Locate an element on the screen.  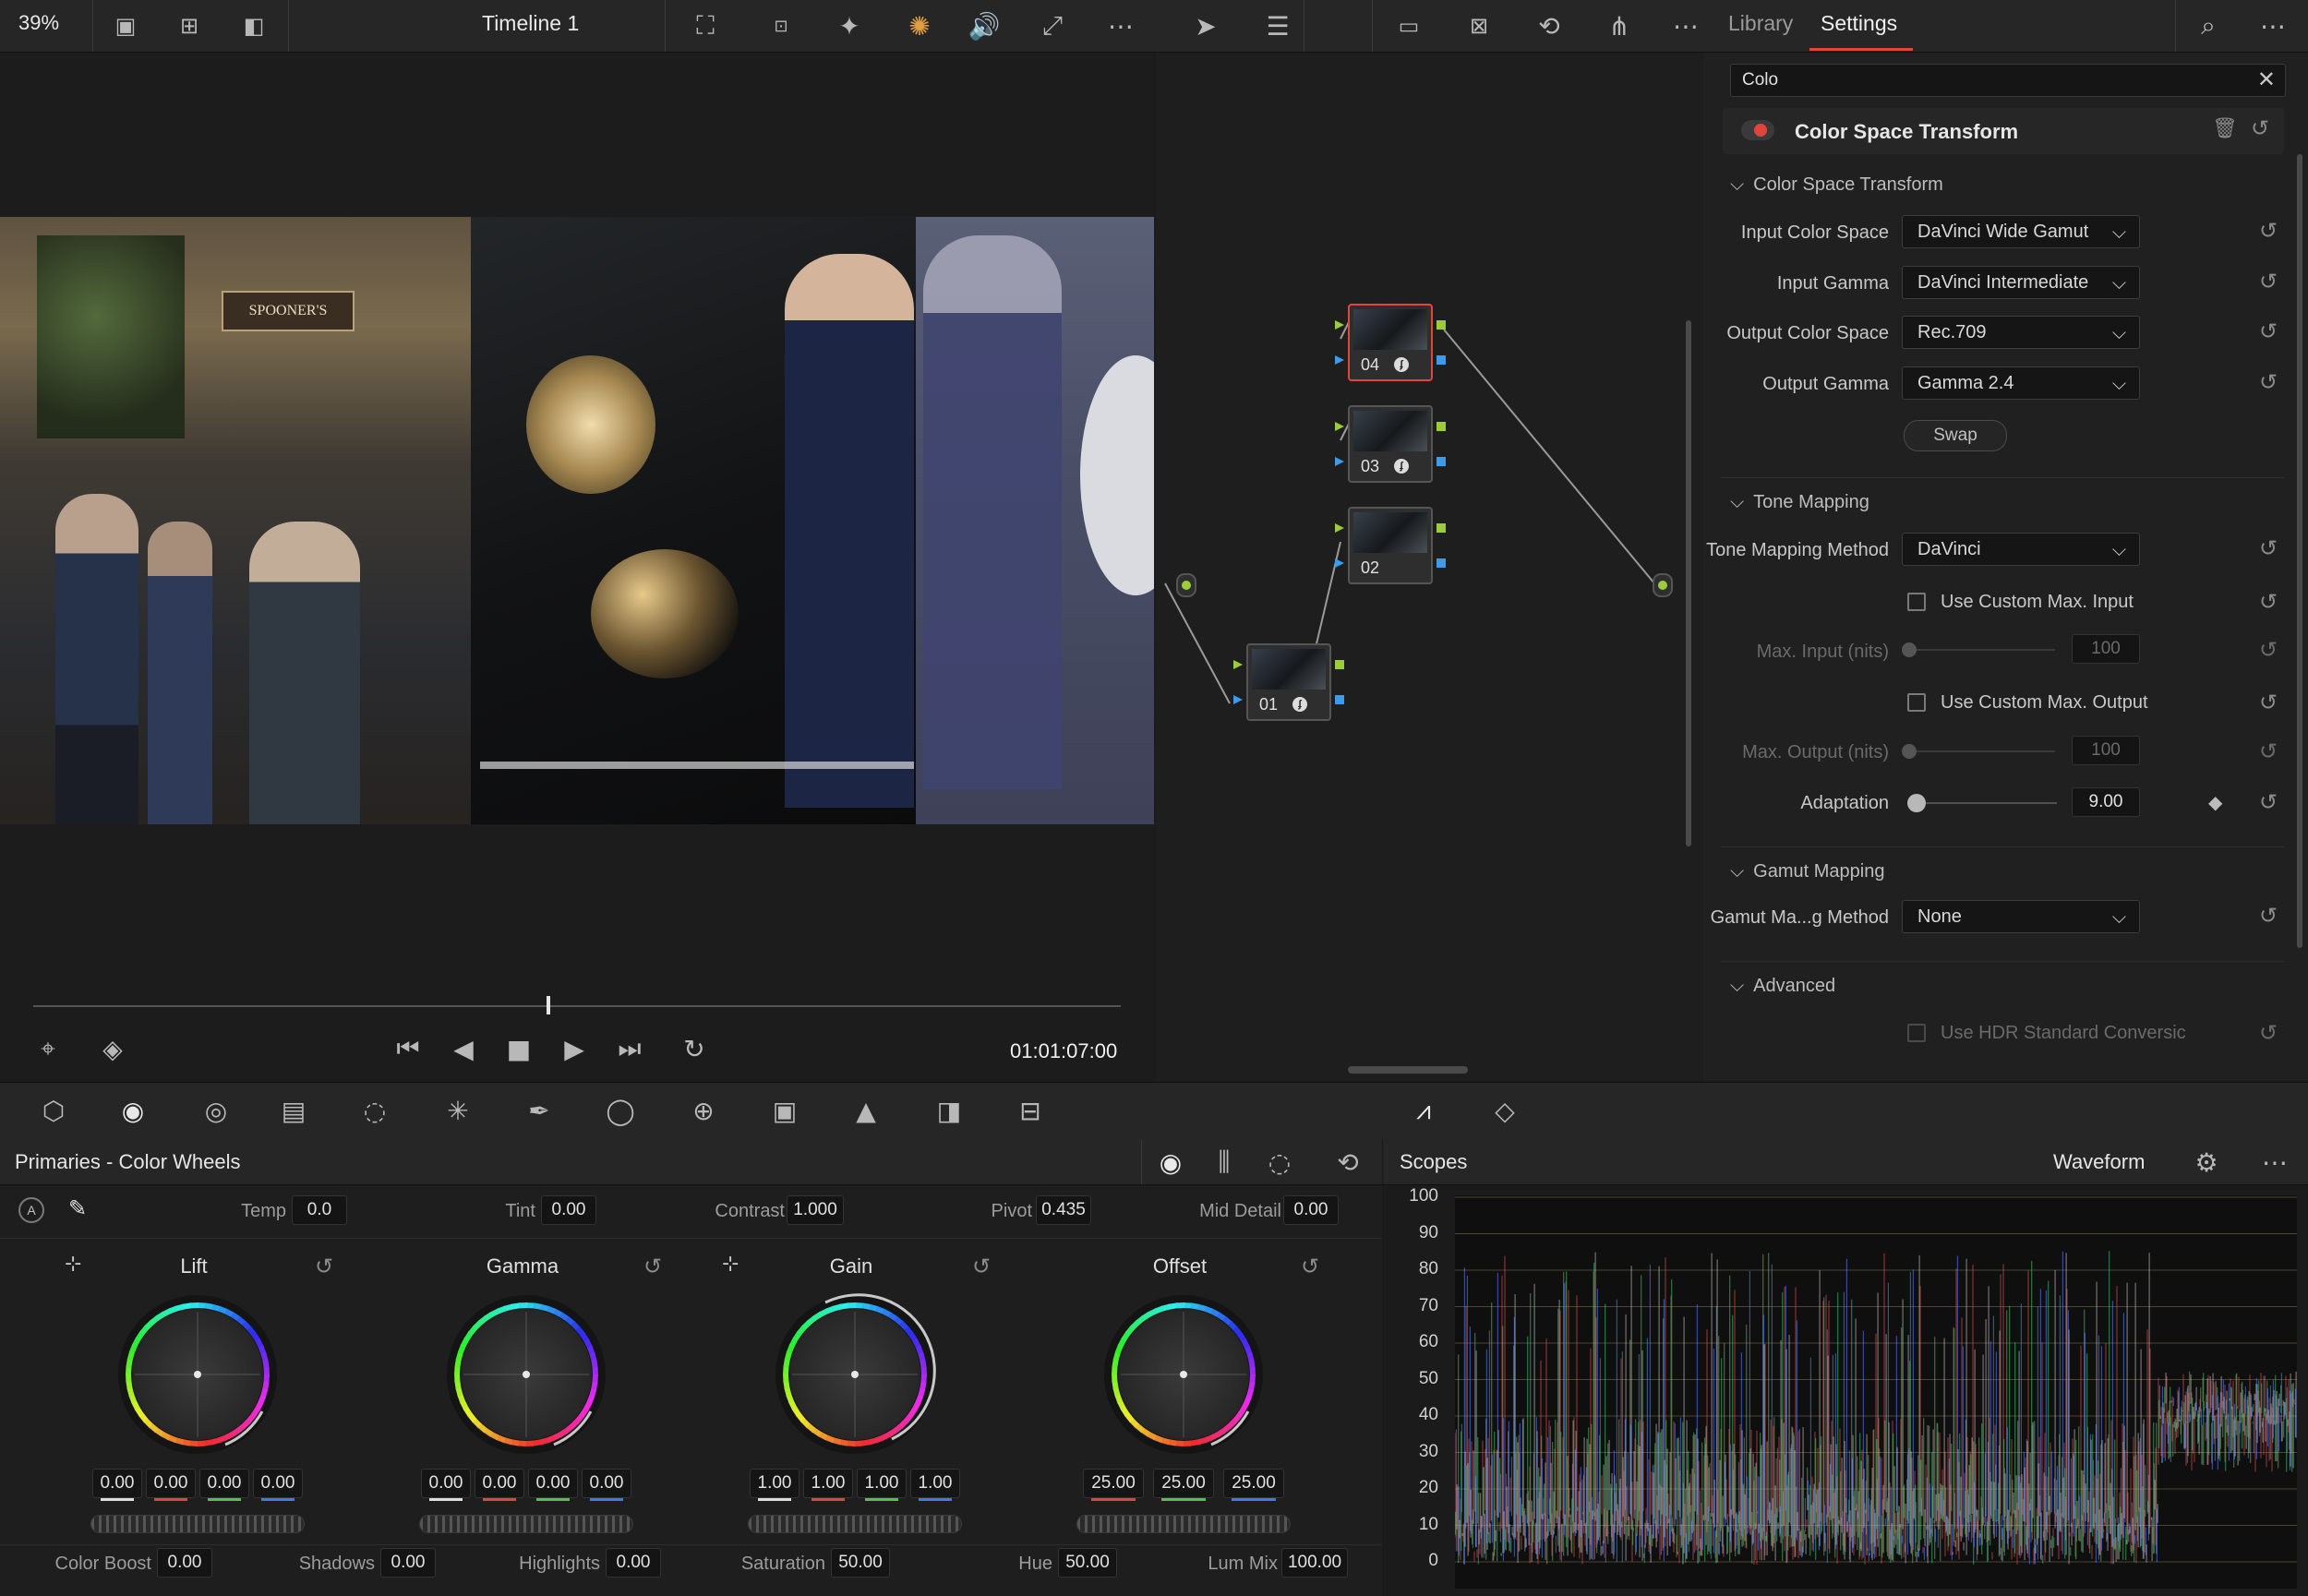
swap-button: Swap is located at coordinates (1955, 435).